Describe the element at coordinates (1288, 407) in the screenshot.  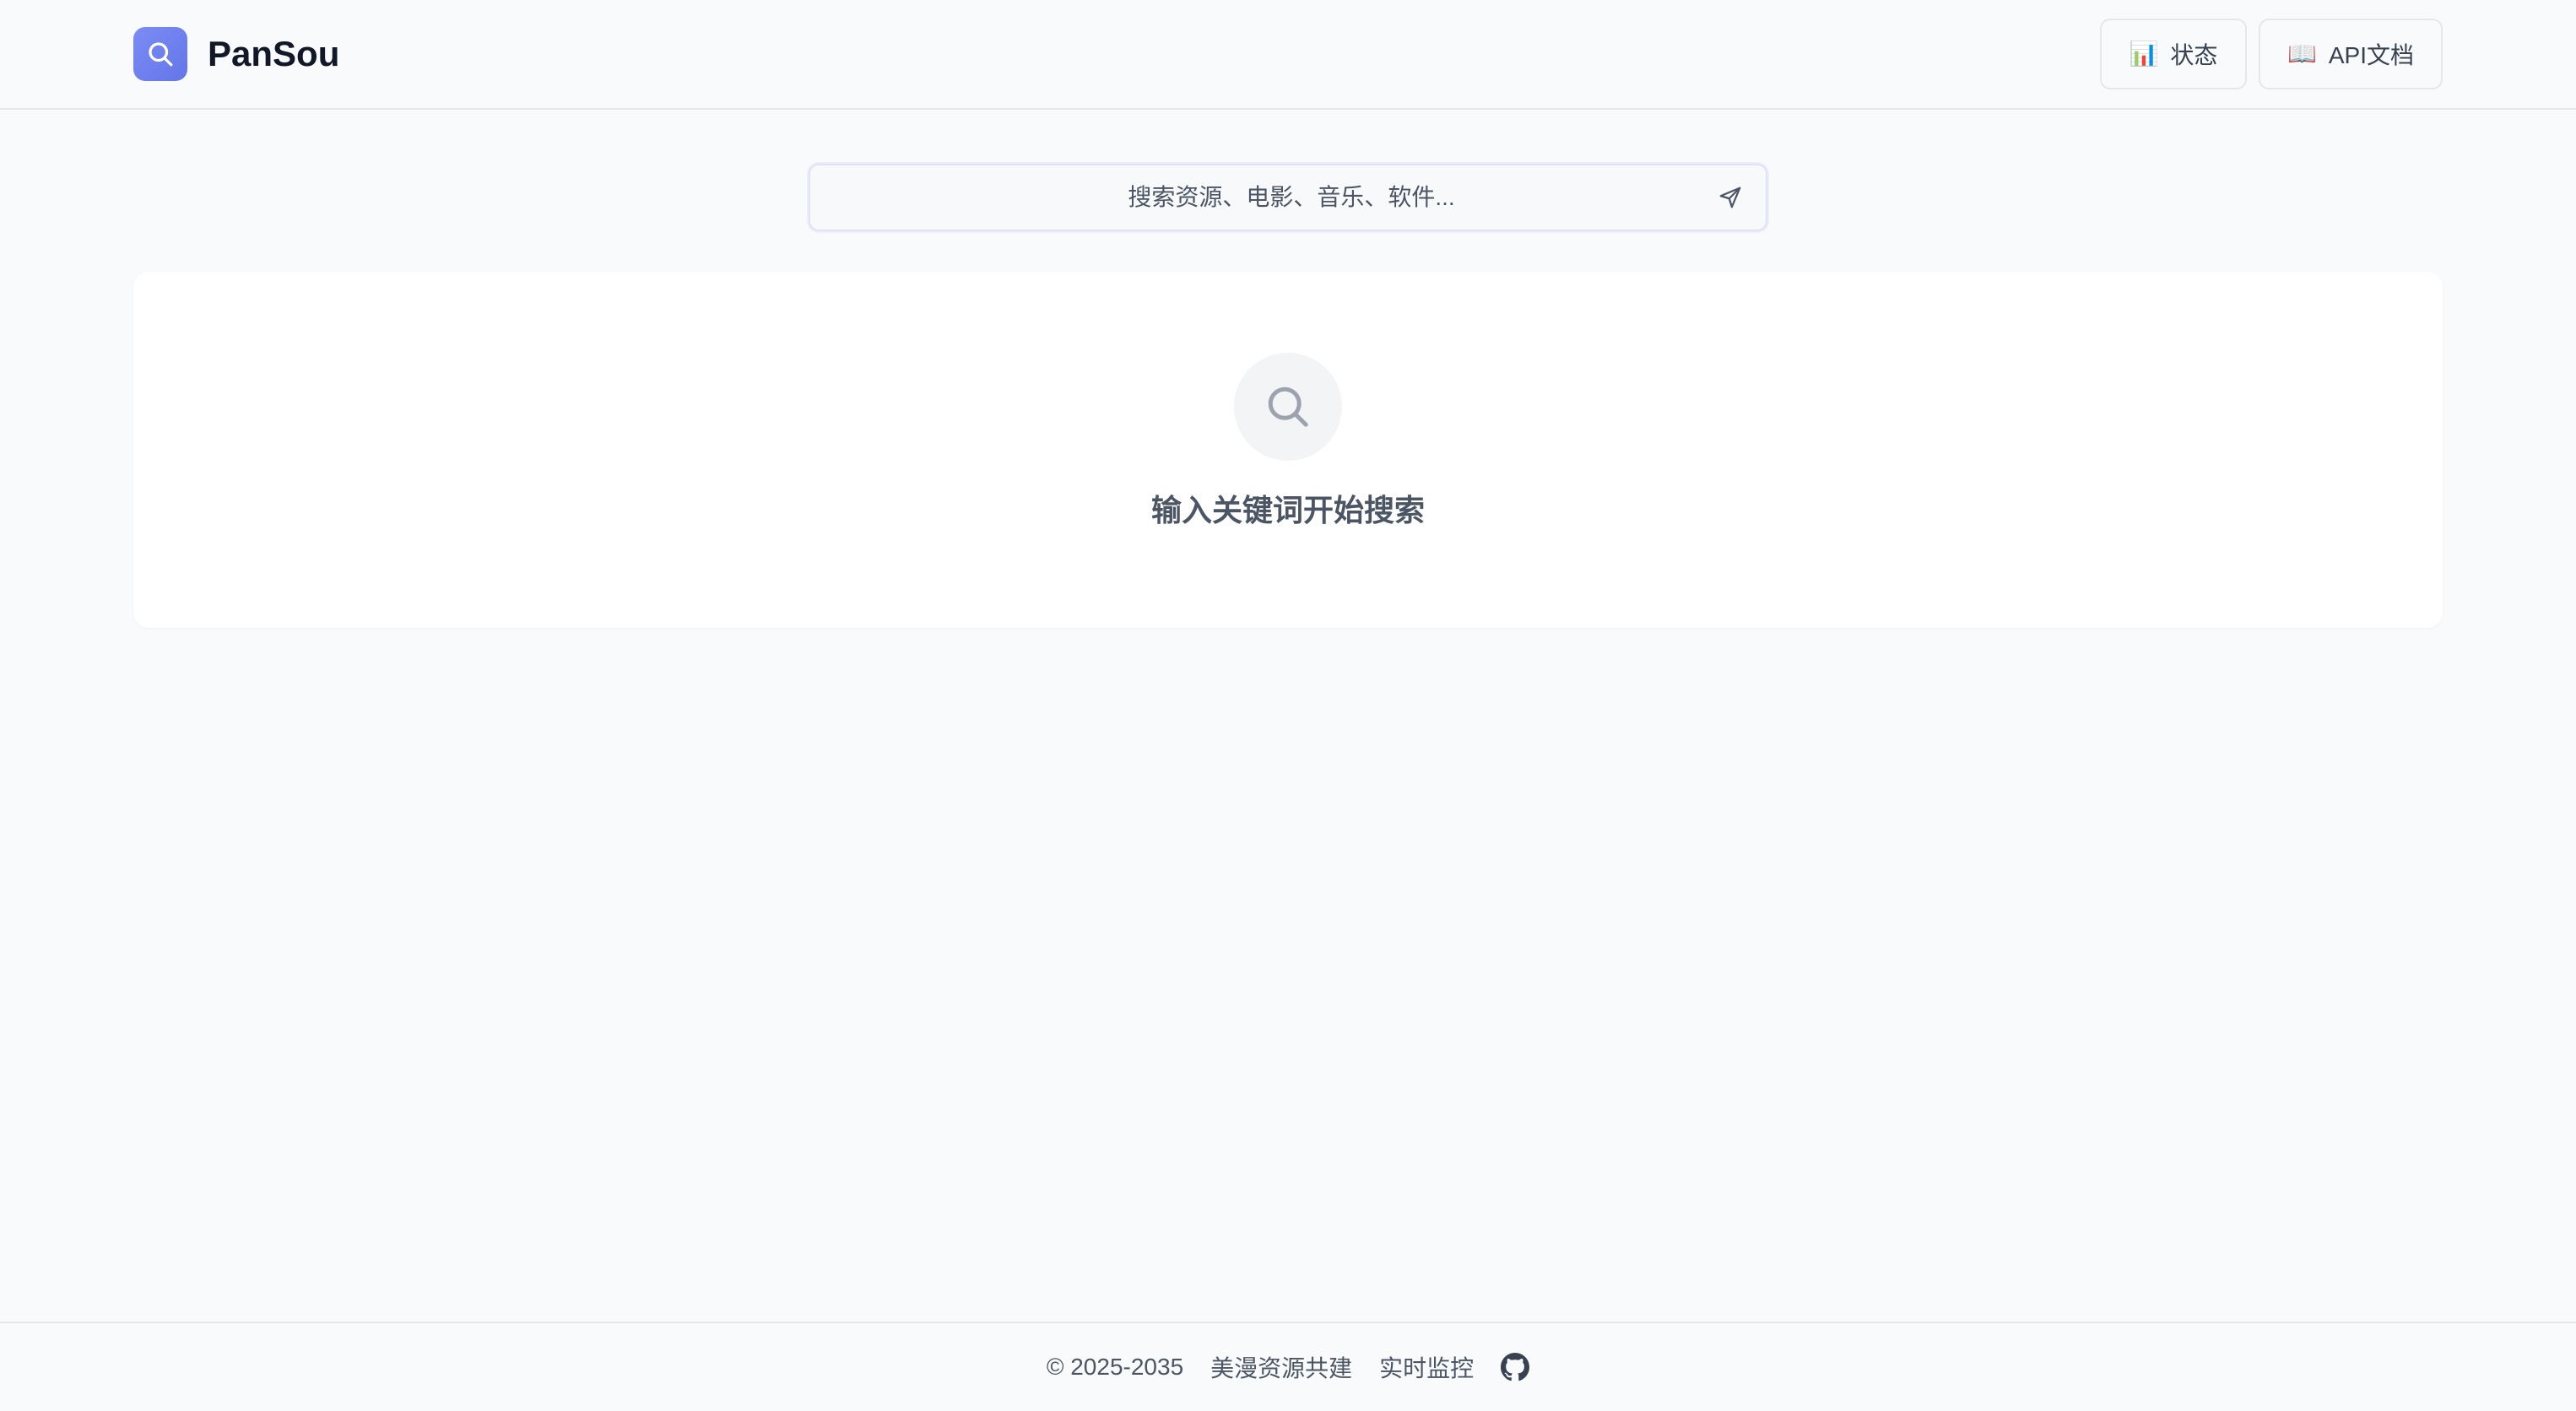
I see `search-icon` at that location.